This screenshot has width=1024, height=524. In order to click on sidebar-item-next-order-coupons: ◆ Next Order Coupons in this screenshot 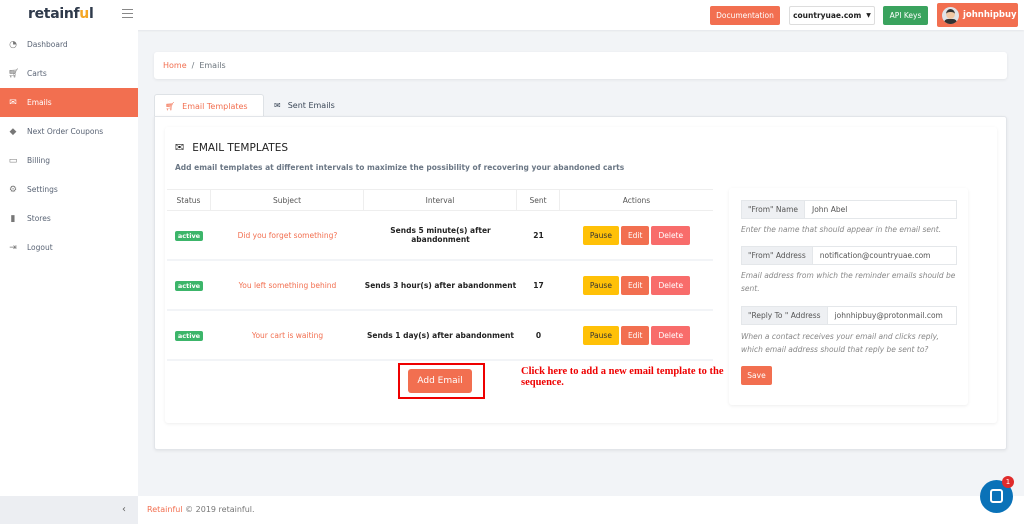, I will do `click(69, 131)`.